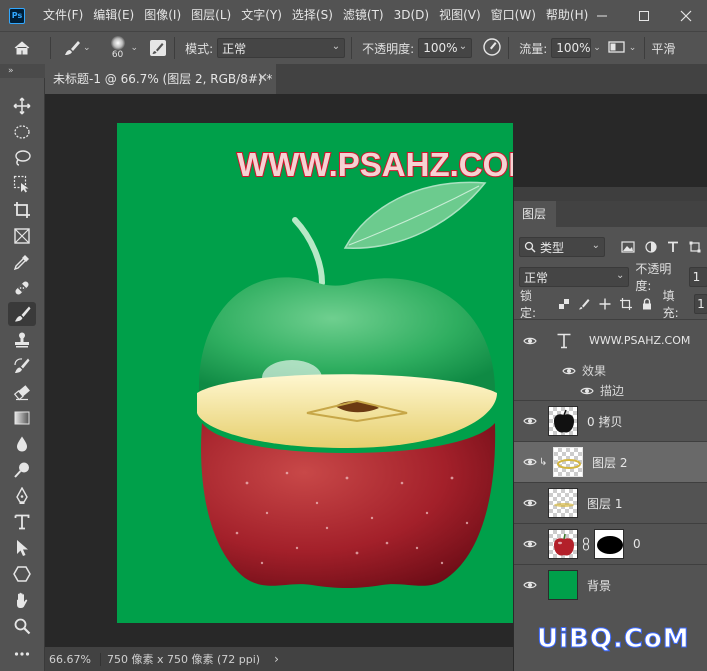 The image size is (707, 671). I want to click on shape-tool, so click(22, 574).